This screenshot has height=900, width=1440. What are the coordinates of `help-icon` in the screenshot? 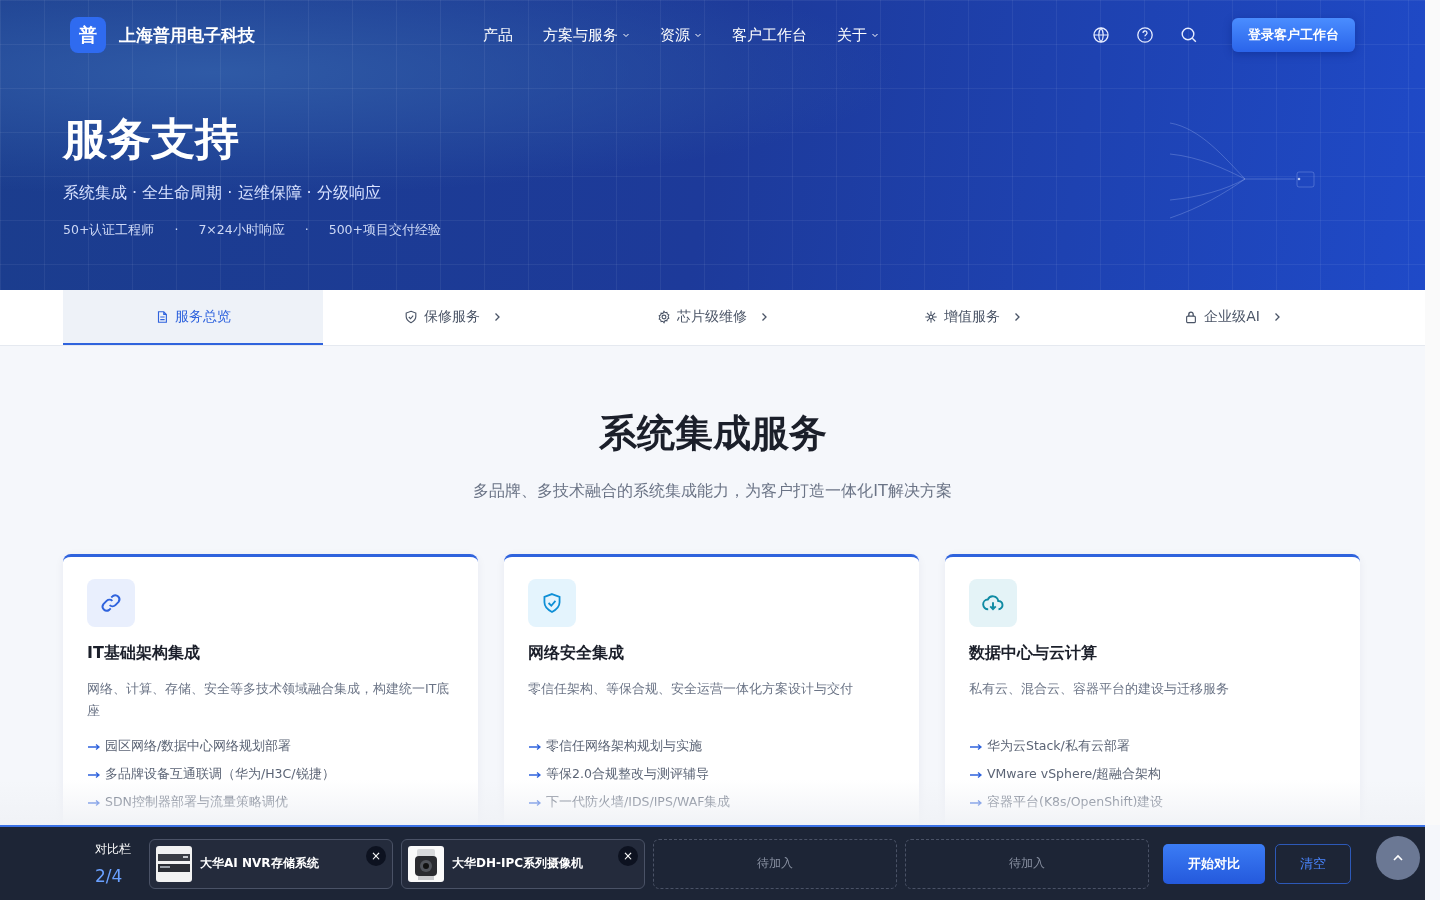 It's located at (1145, 35).